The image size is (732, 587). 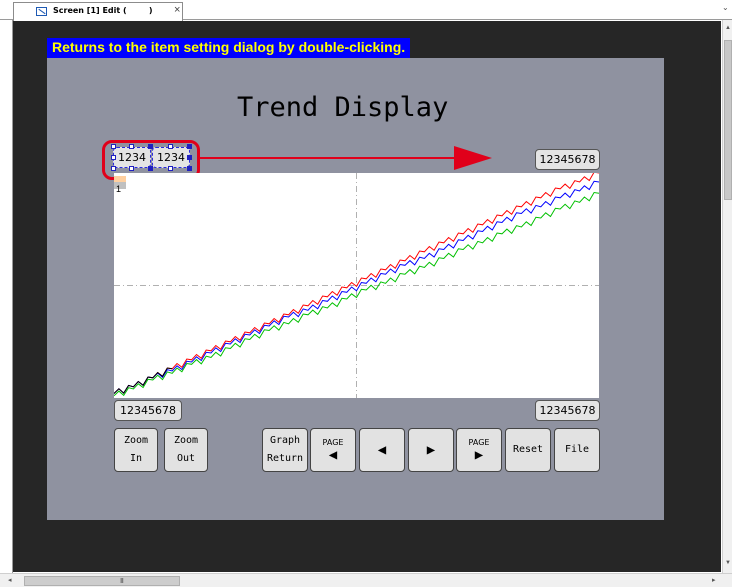 I want to click on x-right-display: 12345678, so click(x=567, y=410).